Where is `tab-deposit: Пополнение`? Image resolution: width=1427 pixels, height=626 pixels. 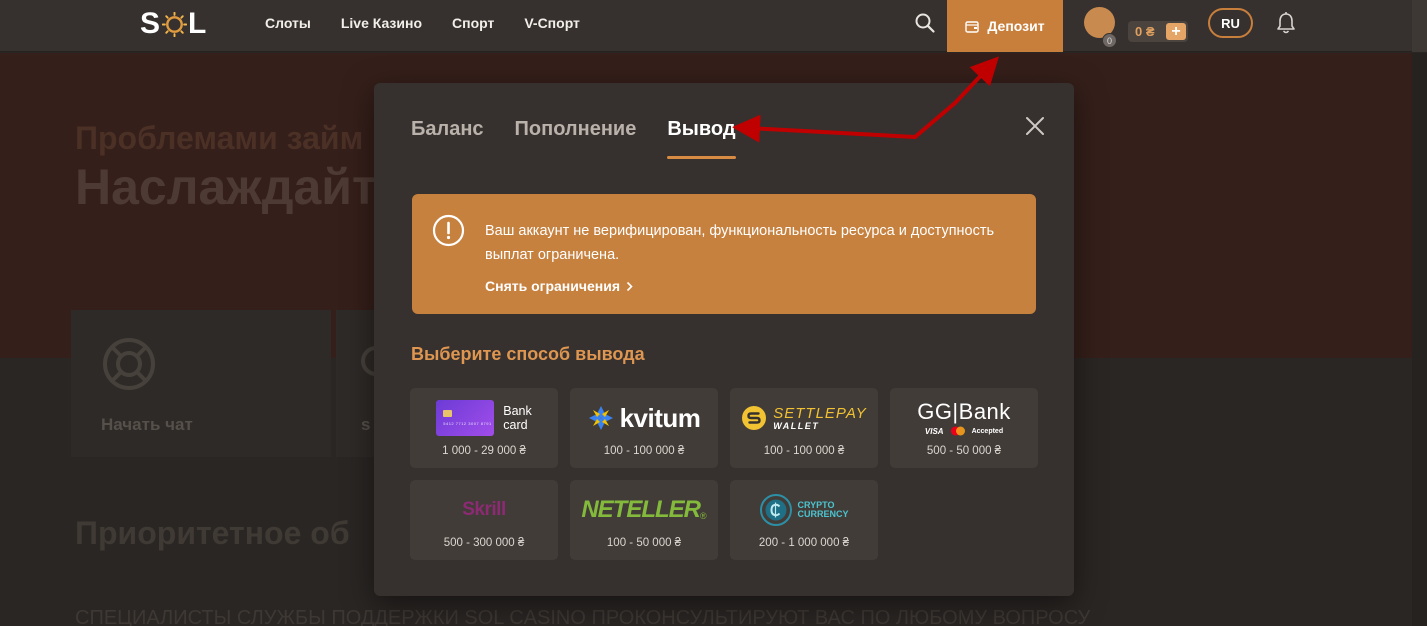 tab-deposit: Пополнение is located at coordinates (576, 138).